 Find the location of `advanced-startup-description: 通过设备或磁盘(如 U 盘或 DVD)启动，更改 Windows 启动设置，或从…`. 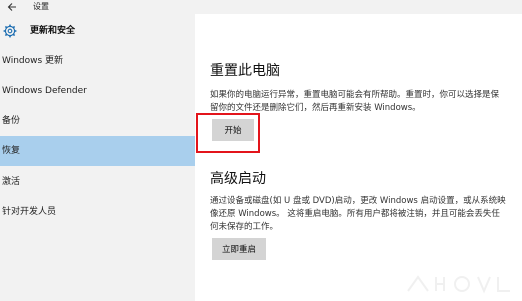

advanced-startup-description: 通过设备或磁盘(如 U 盘或 DVD)启动，更改 Windows 启动设置，或从… is located at coordinates (358, 214).